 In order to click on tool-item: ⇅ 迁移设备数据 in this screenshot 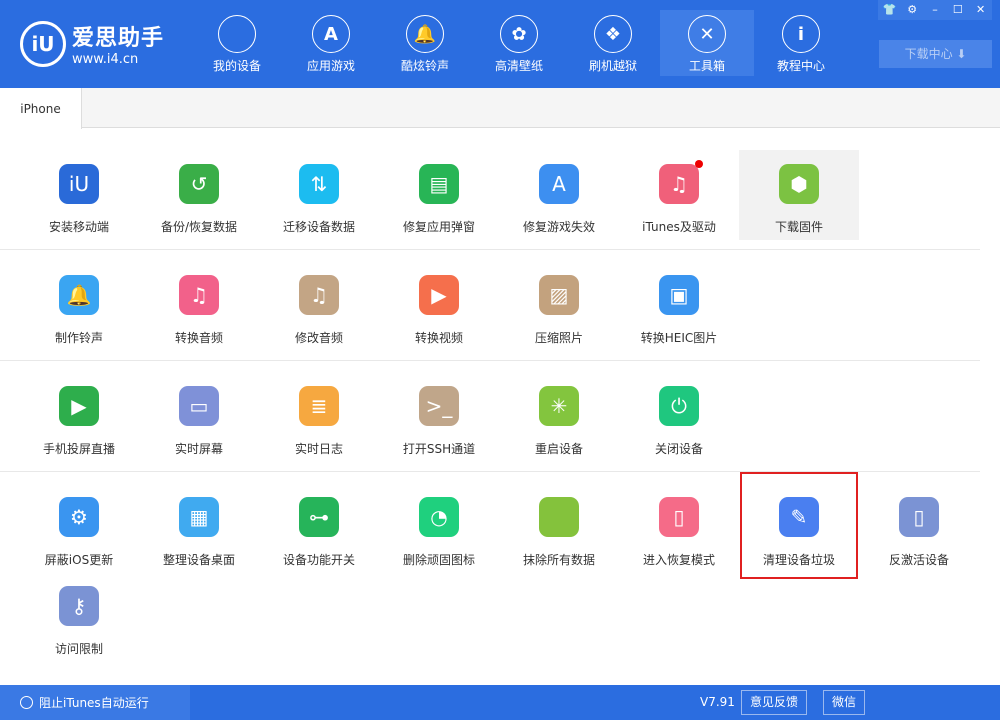, I will do `click(319, 195)`.